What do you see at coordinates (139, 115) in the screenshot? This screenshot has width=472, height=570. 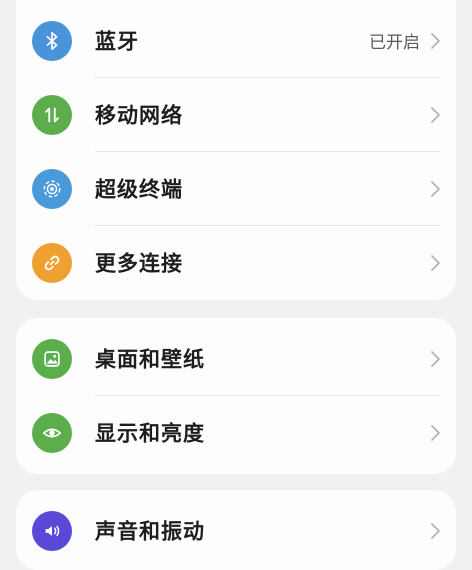 I see `settings-item-label: 移动网络` at bounding box center [139, 115].